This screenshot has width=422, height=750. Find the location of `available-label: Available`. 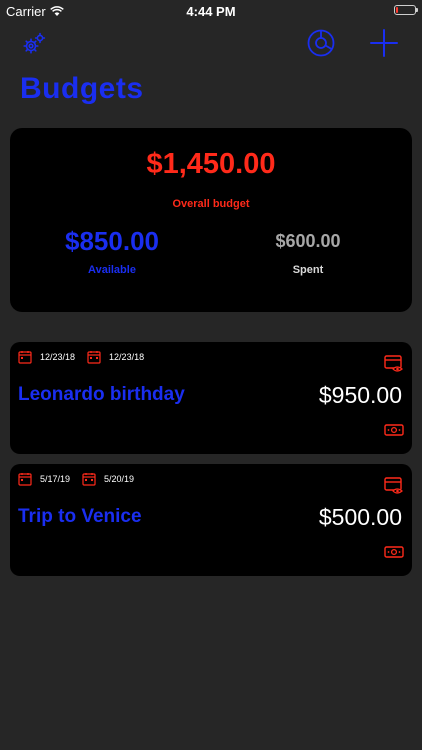

available-label: Available is located at coordinates (112, 270).